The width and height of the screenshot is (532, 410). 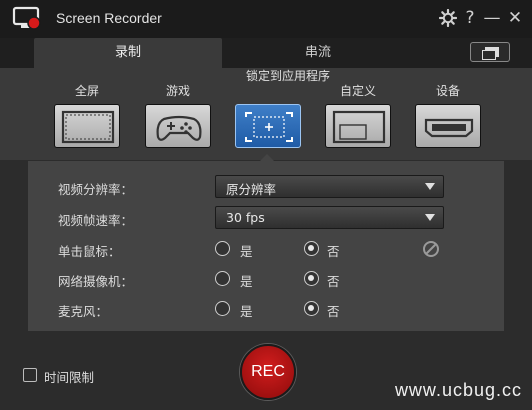 What do you see at coordinates (86, 91) in the screenshot?
I see `mode-label: 全屏` at bounding box center [86, 91].